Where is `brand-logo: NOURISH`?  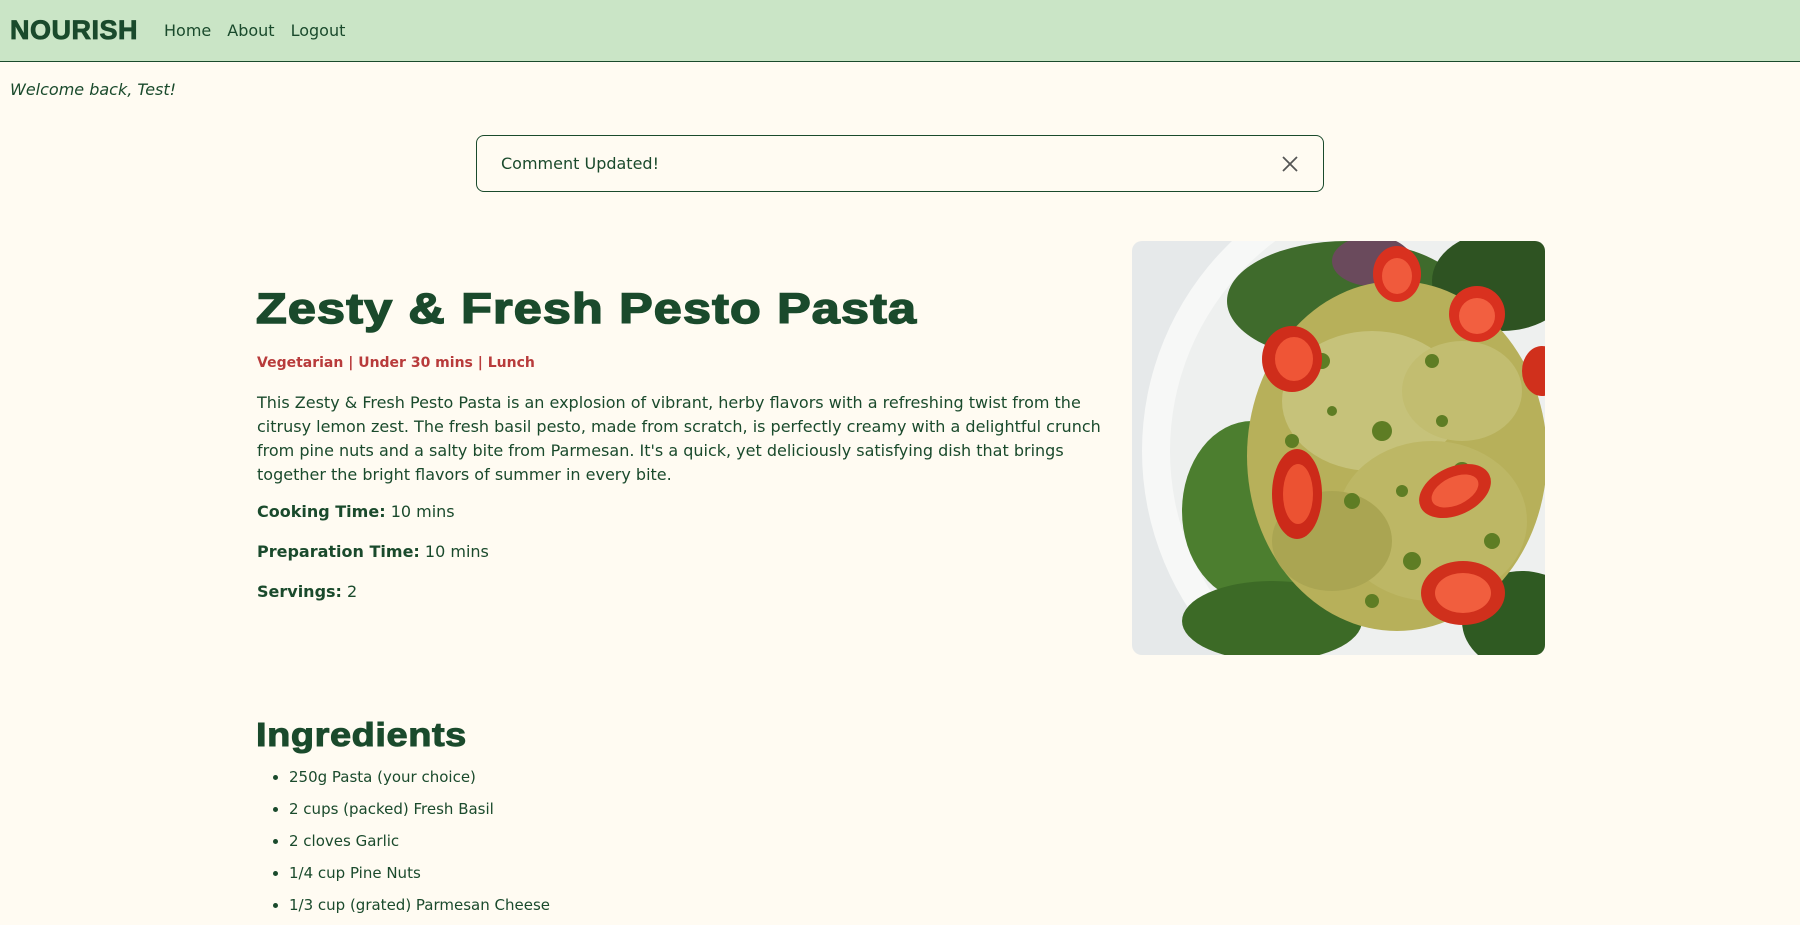
brand-logo: NOURISH is located at coordinates (74, 30).